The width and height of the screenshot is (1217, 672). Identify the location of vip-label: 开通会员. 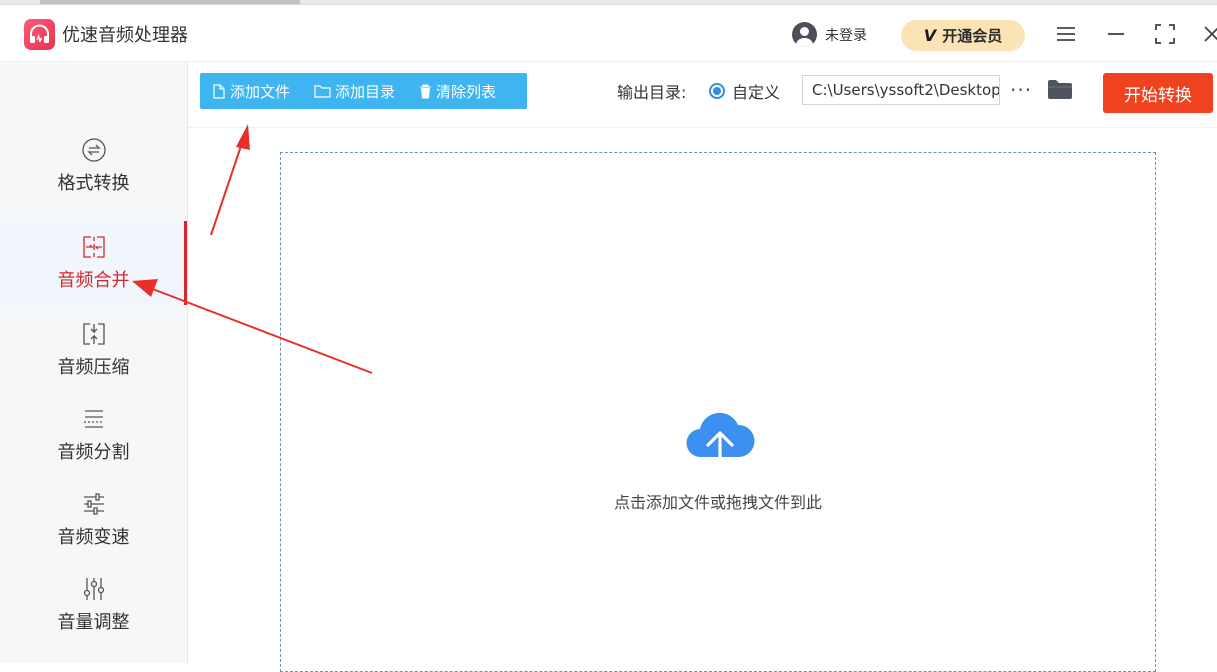
(972, 36).